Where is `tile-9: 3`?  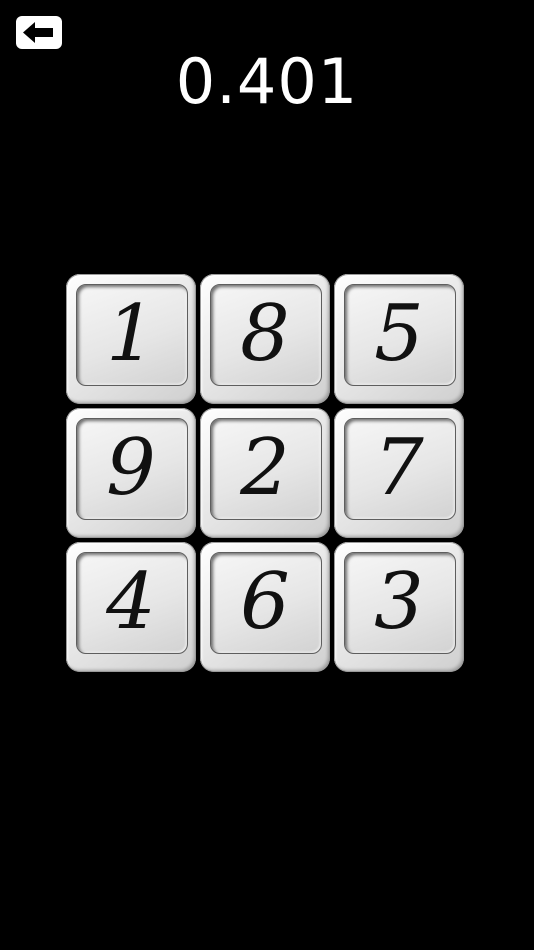 tile-9: 3 is located at coordinates (399, 607).